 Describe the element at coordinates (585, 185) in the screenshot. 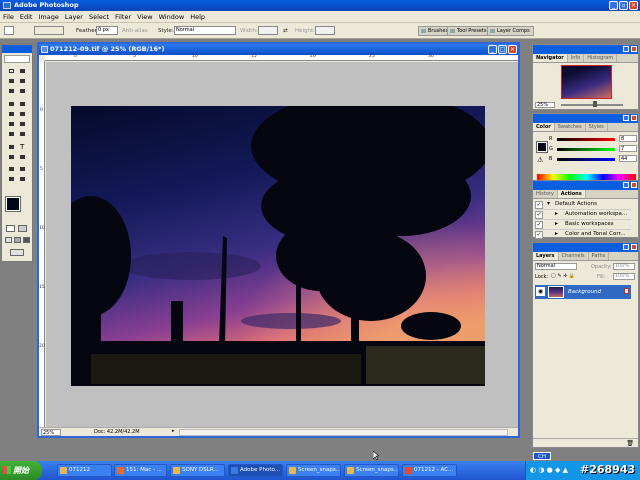

I see `actions-panel-titlebar` at that location.